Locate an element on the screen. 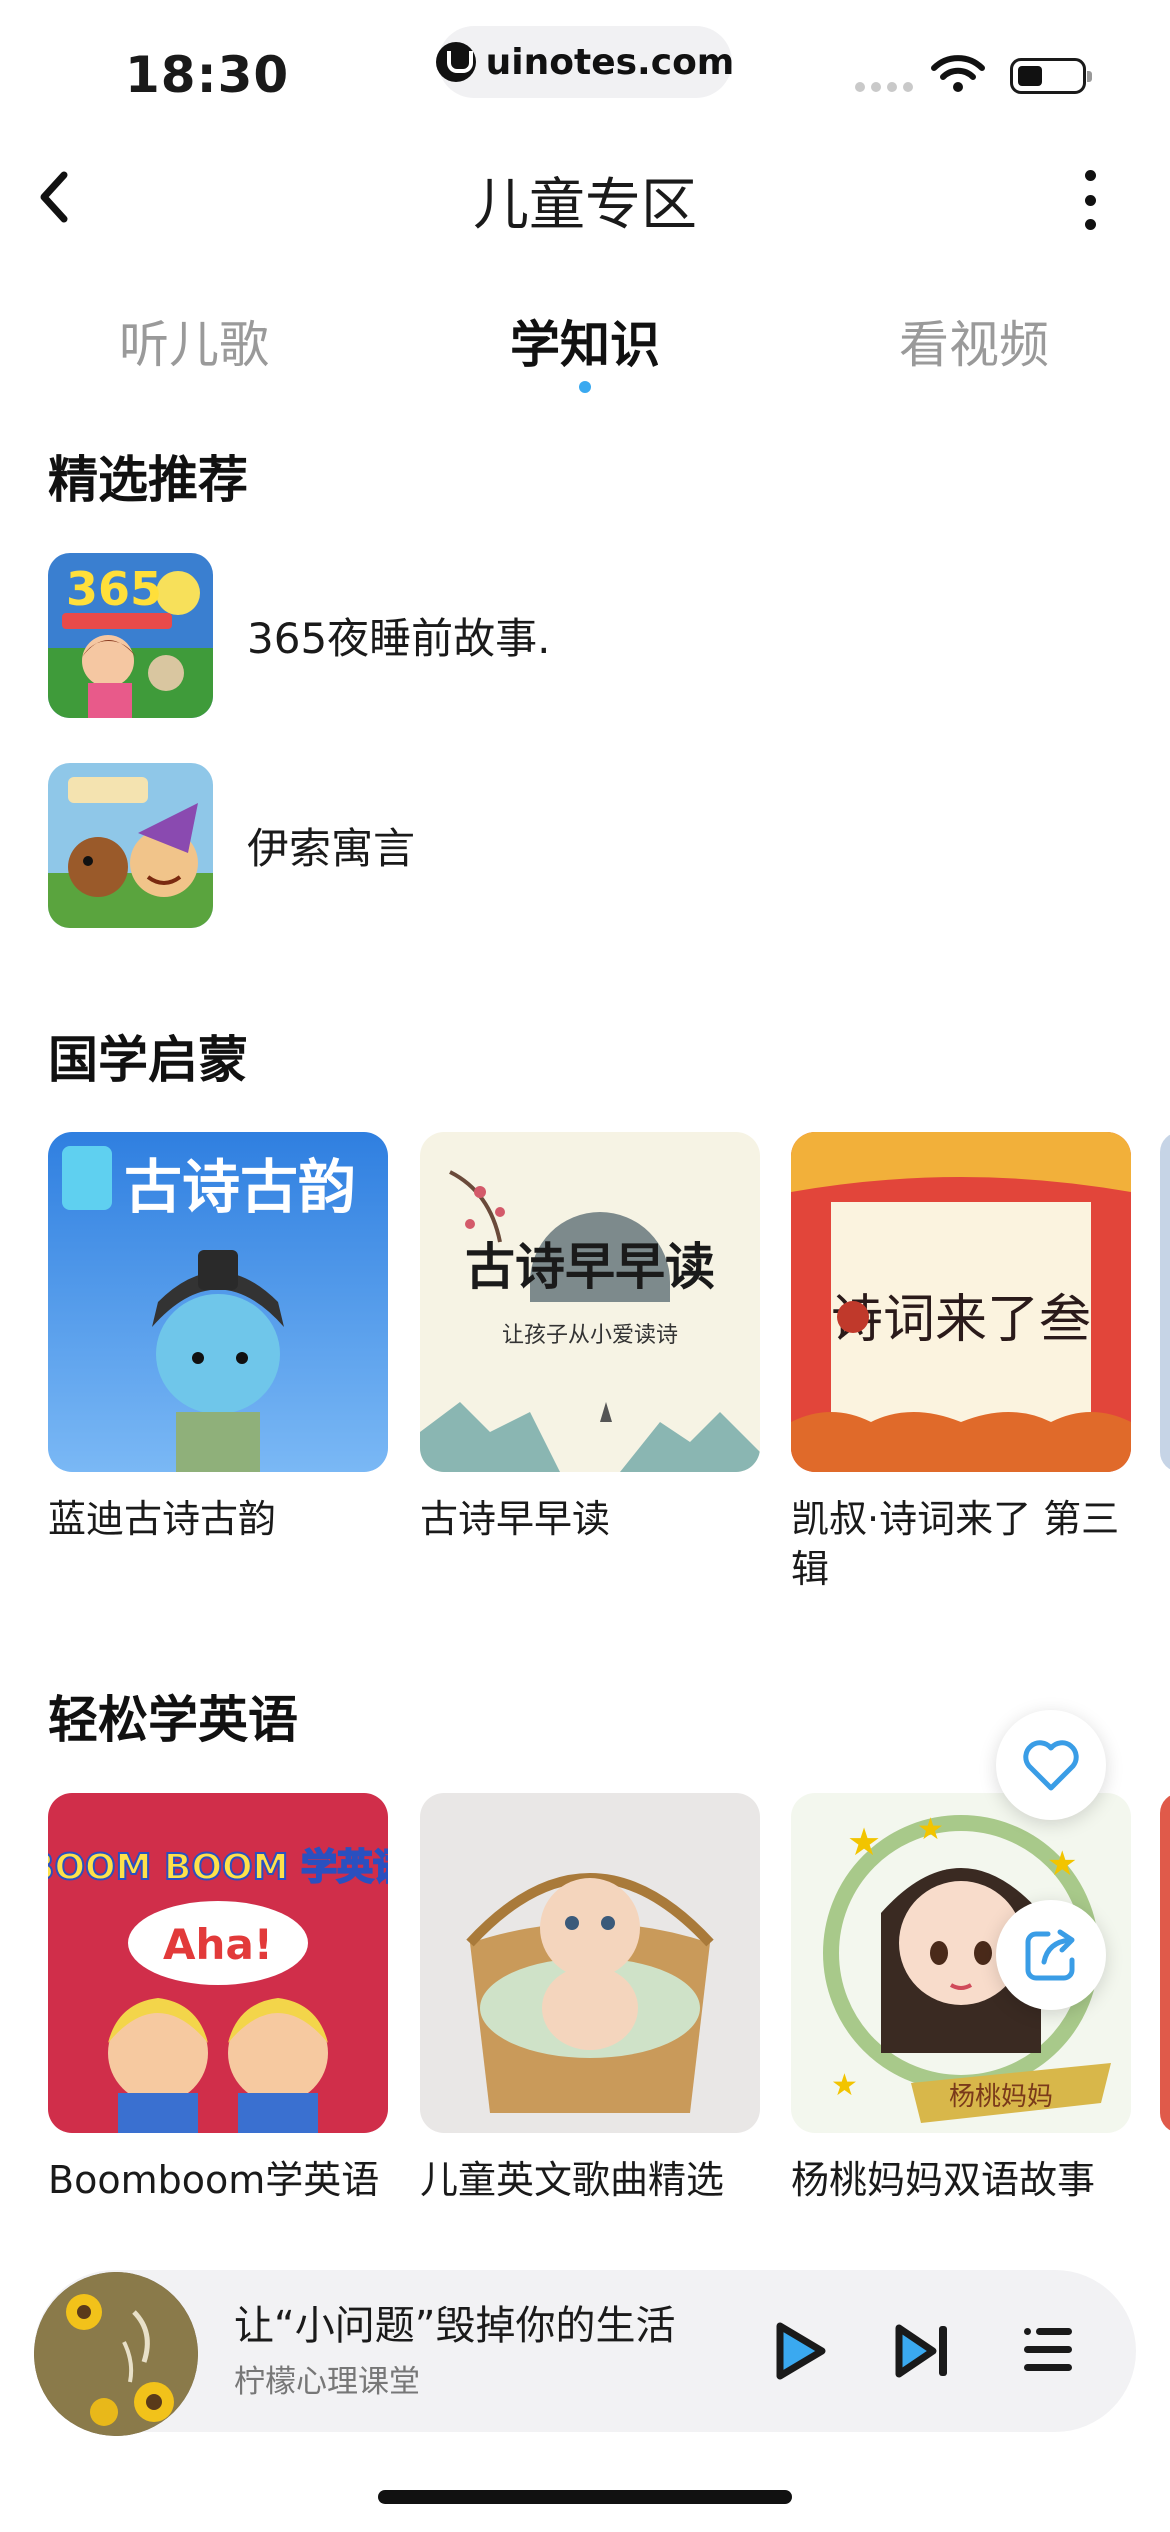 The width and height of the screenshot is (1170, 2532). heart-icon is located at coordinates (1051, 1765).